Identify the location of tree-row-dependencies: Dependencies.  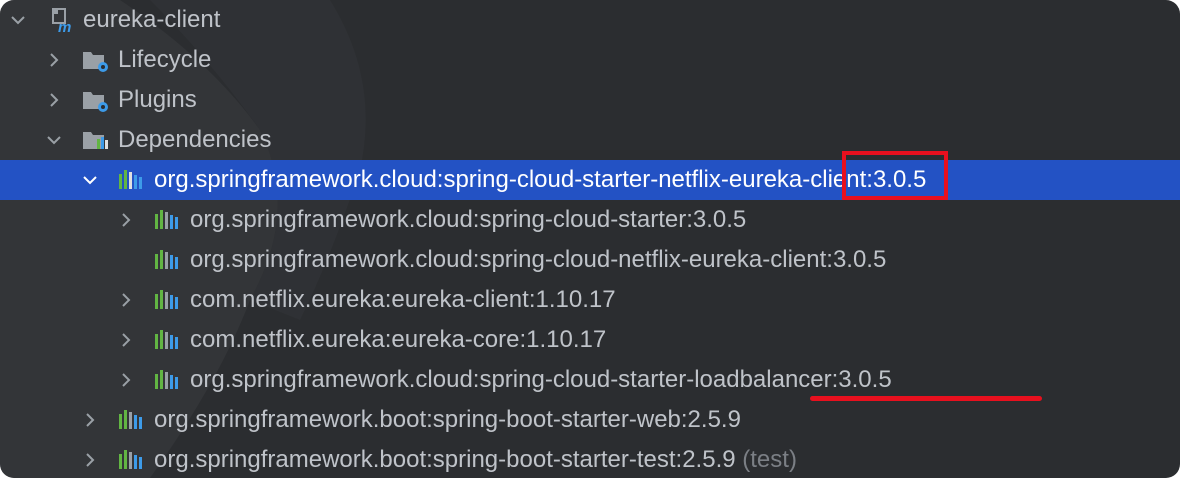
(590, 140).